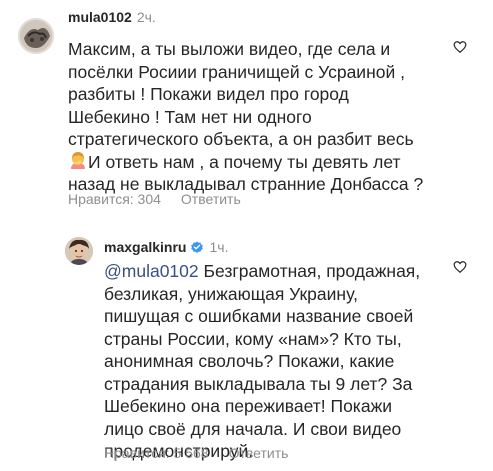 The image size is (493, 471). What do you see at coordinates (253, 428) in the screenshot?
I see `comment-text-line: лицо своё для начала. И свои видео` at bounding box center [253, 428].